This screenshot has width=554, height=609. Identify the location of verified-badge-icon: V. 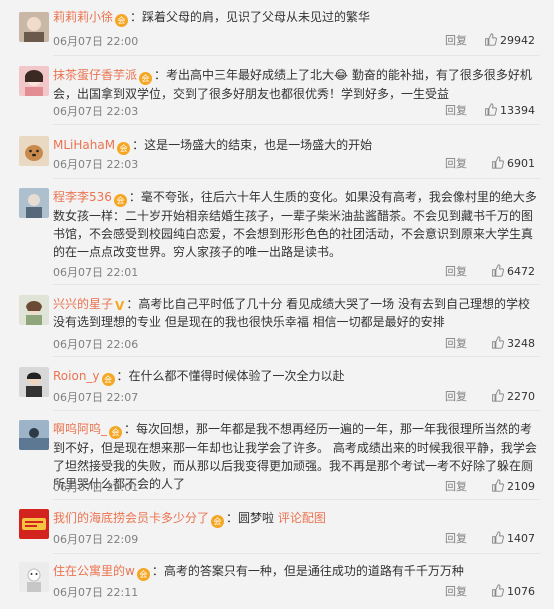
(120, 306).